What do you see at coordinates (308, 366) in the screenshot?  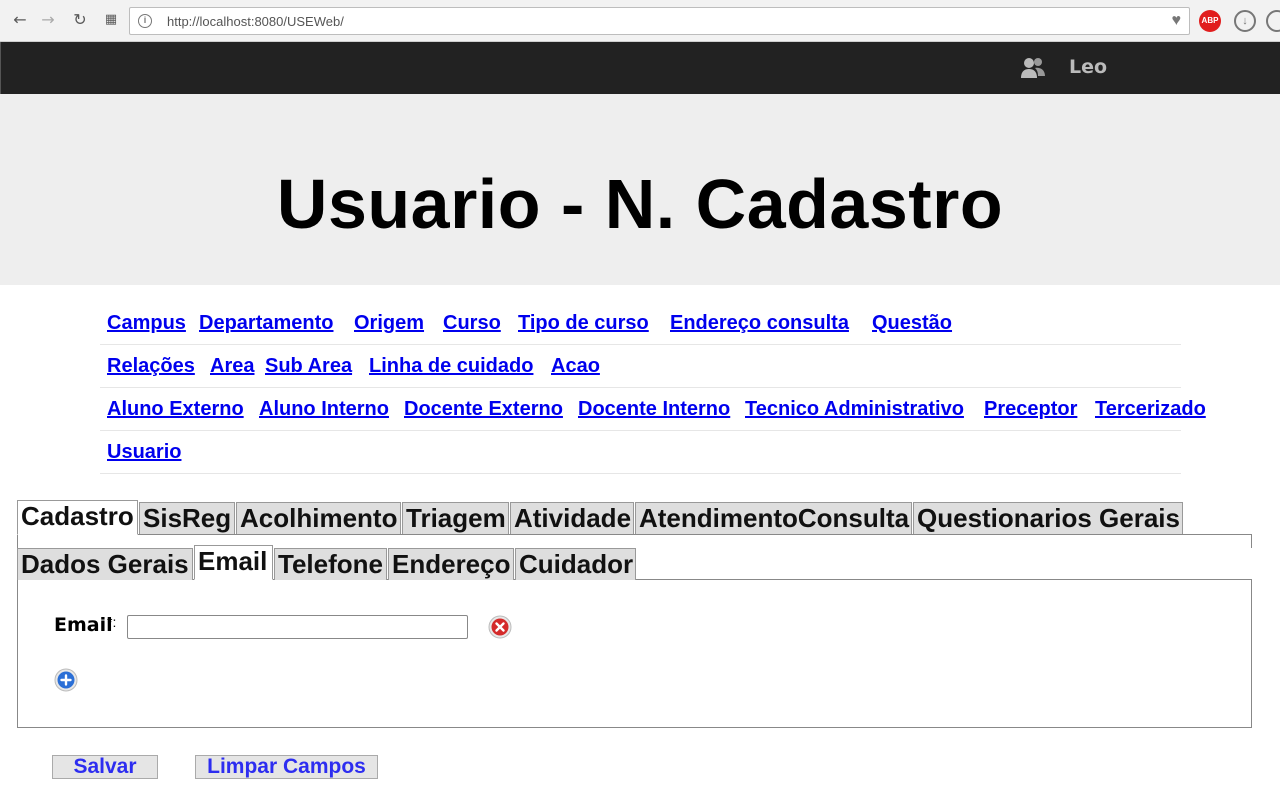 I see `menu-link-sub-area: Sub Area` at bounding box center [308, 366].